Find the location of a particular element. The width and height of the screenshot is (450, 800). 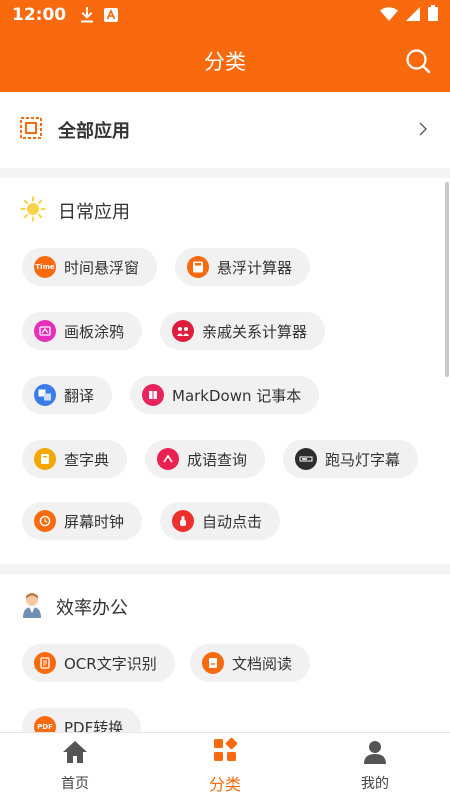

calculator-icon is located at coordinates (198, 267).